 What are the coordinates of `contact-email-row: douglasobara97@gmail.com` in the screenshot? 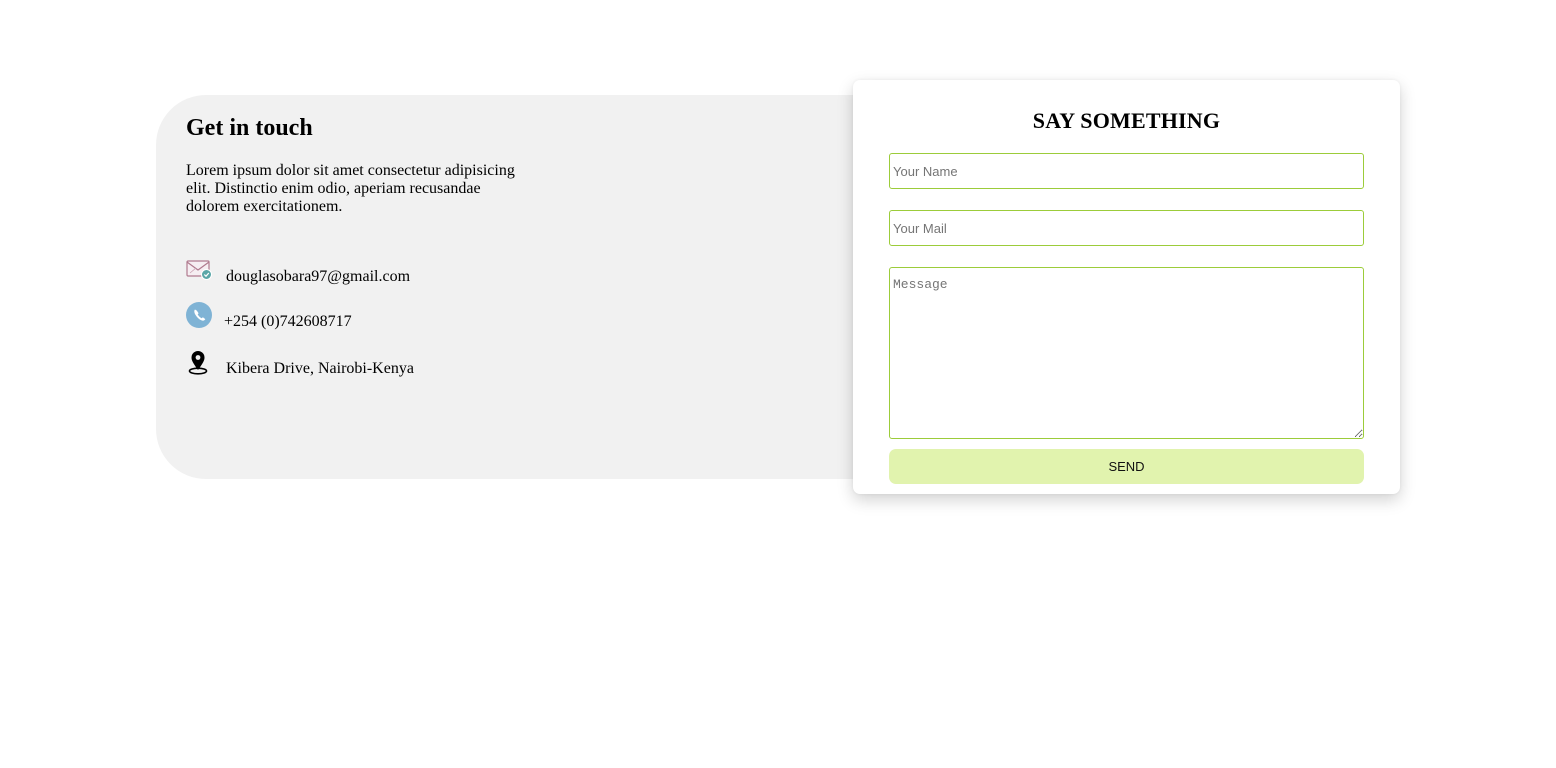 It's located at (298, 273).